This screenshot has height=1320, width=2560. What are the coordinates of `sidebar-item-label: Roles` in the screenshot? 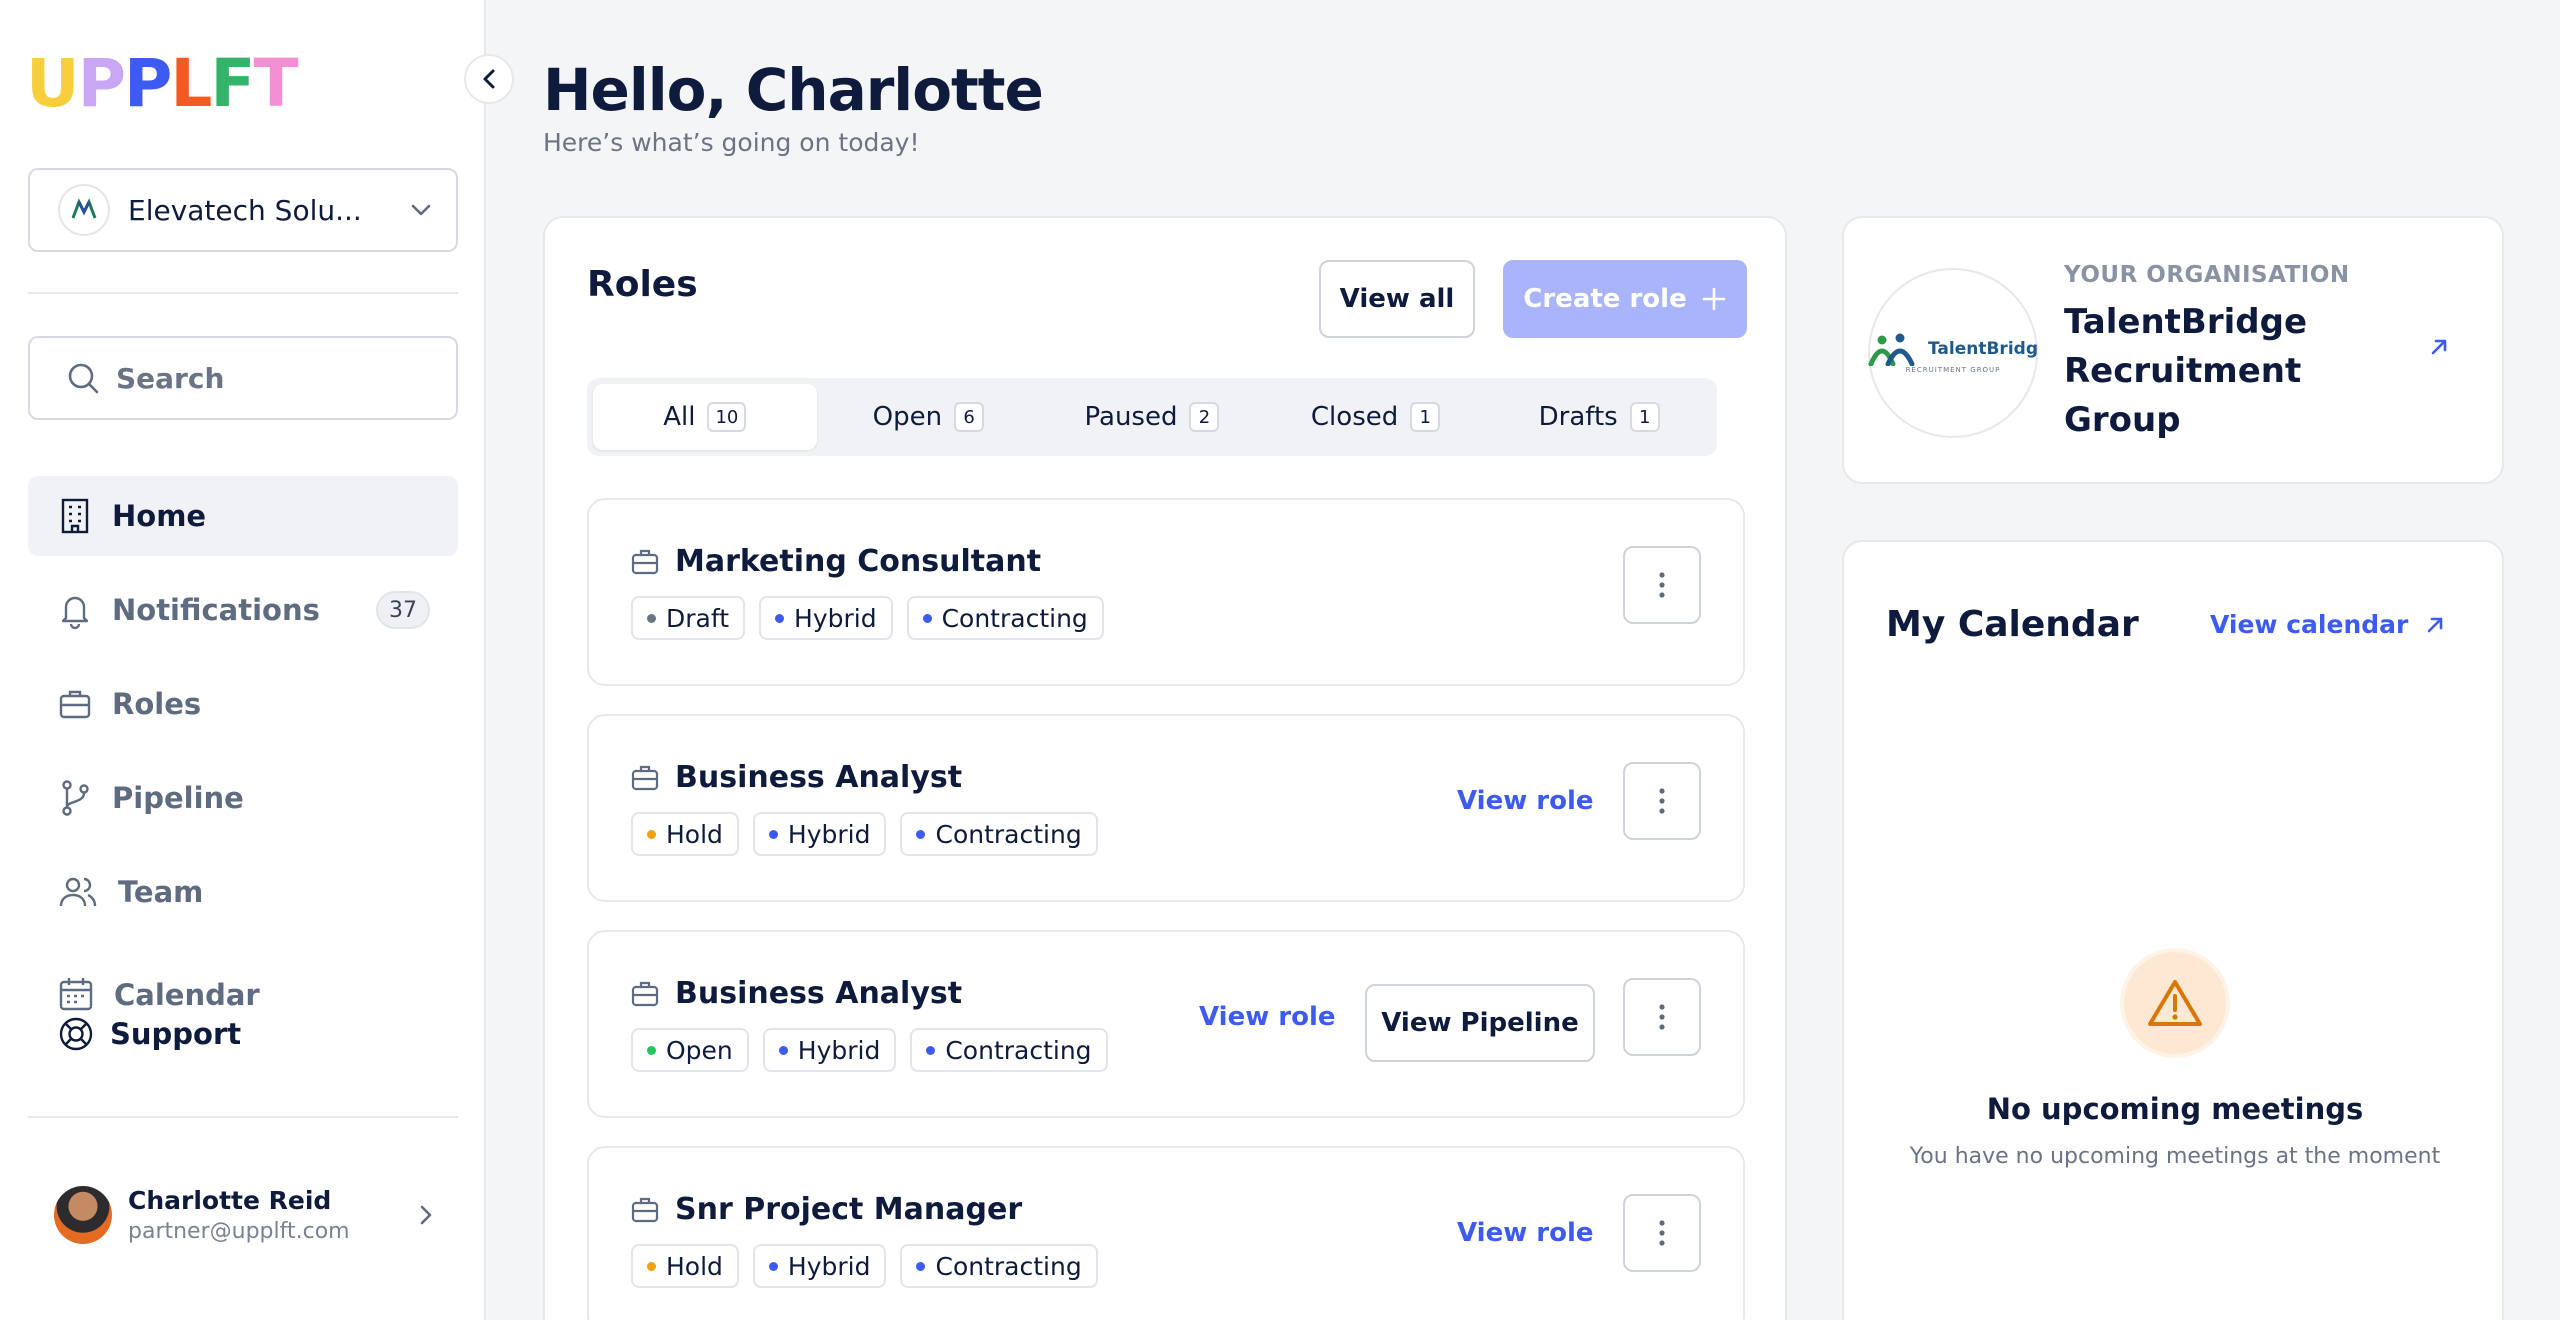 It's located at (157, 704).